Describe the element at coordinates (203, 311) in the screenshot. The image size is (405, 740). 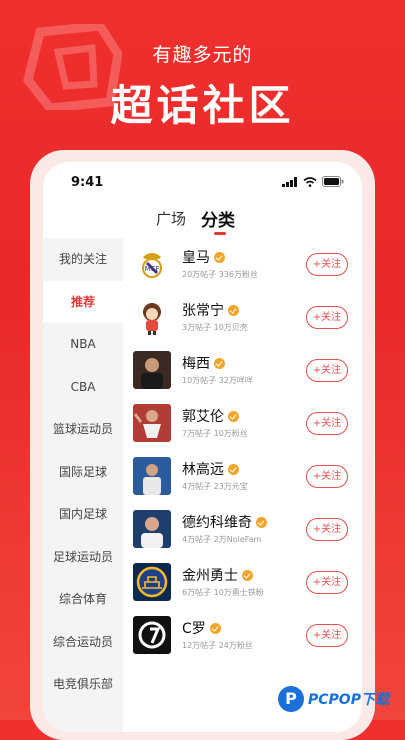
I see `topic-name: 张常宁` at that location.